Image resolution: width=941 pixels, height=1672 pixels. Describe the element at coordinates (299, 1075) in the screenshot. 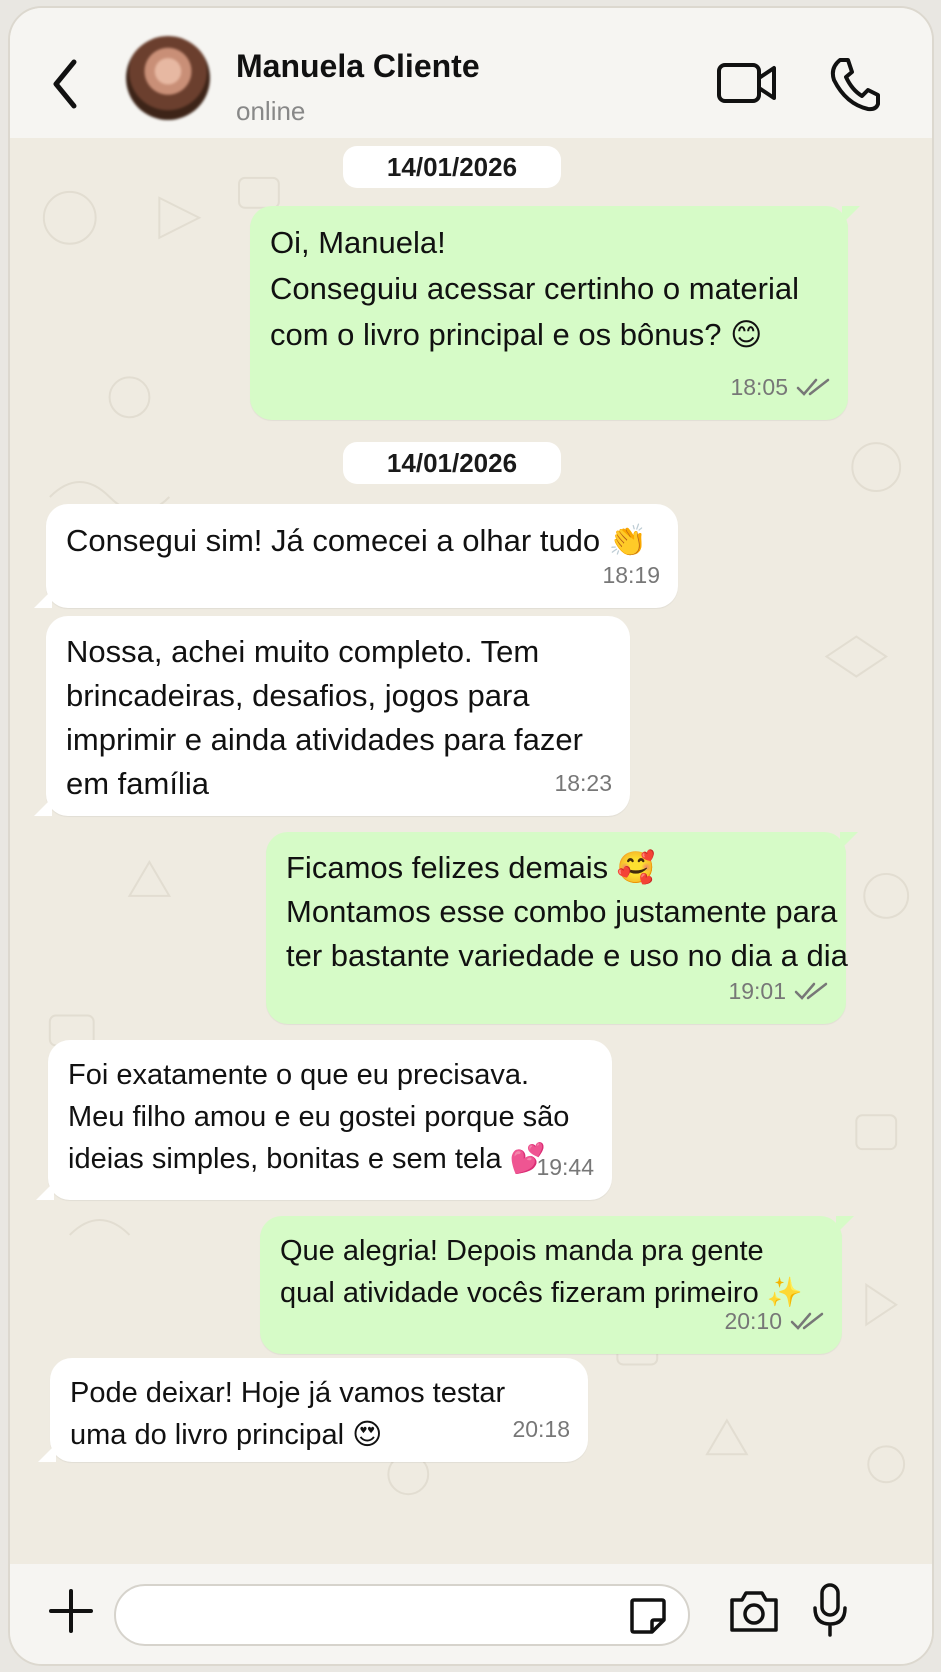

I see `message-text: Foi exatamente o que eu precisava.` at that location.